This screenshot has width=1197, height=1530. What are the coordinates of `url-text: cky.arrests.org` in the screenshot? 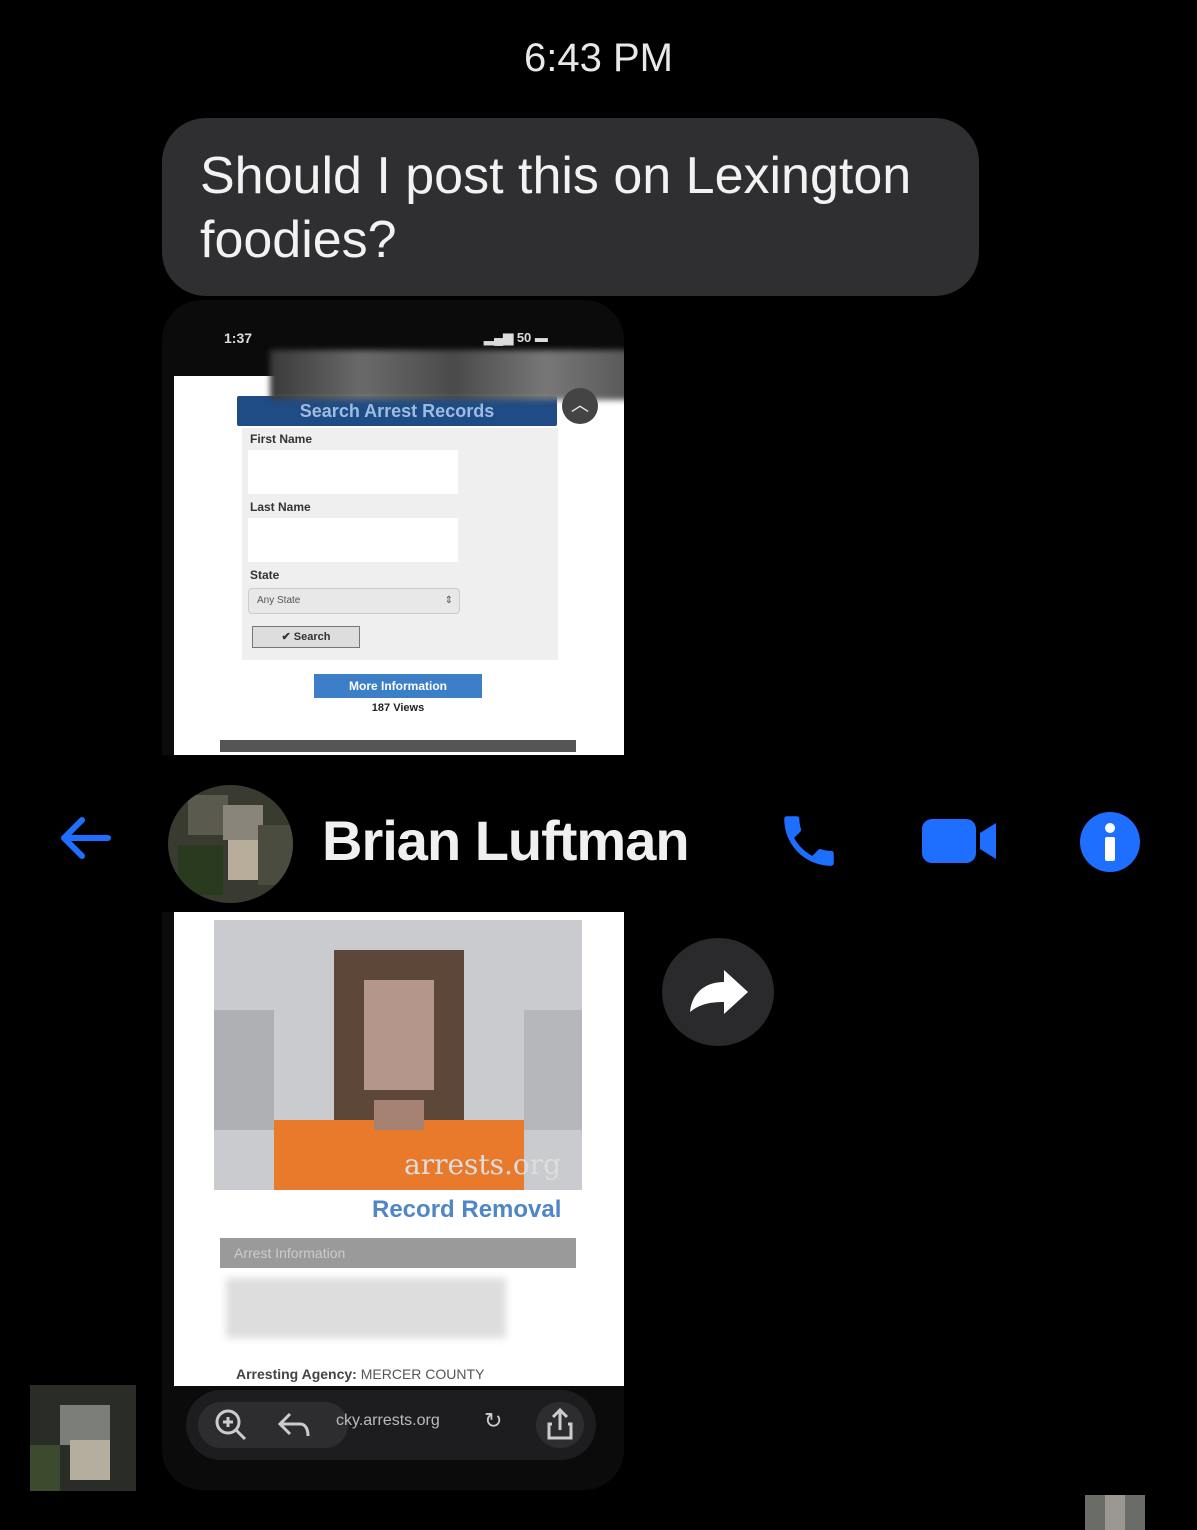 It's located at (388, 1420).